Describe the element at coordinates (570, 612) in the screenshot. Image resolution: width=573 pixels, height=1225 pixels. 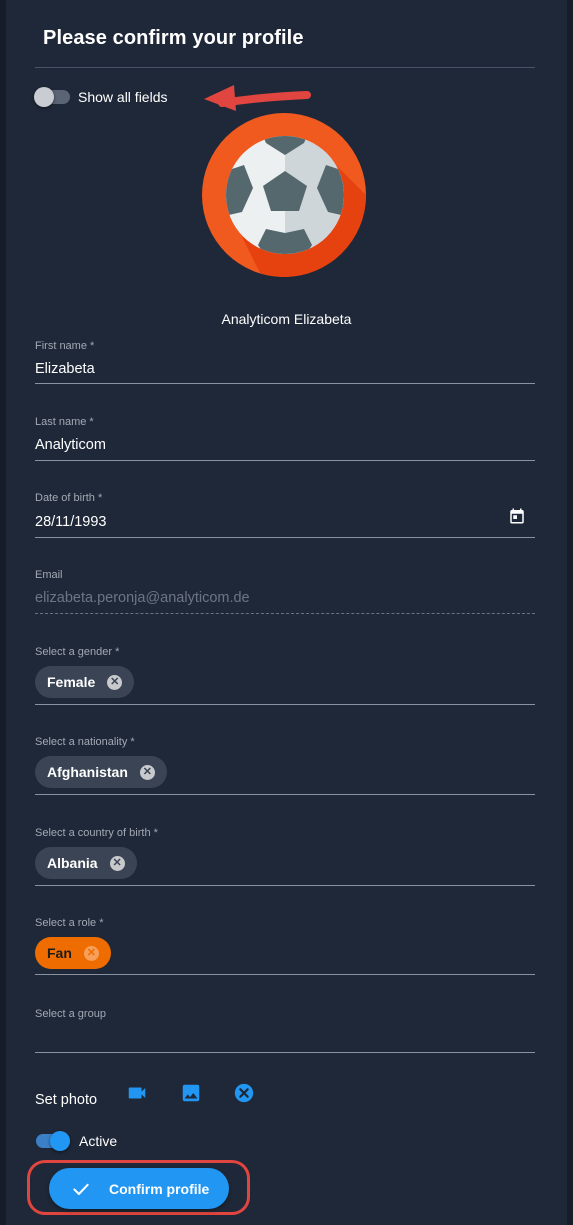
I see `window-edge-right` at that location.